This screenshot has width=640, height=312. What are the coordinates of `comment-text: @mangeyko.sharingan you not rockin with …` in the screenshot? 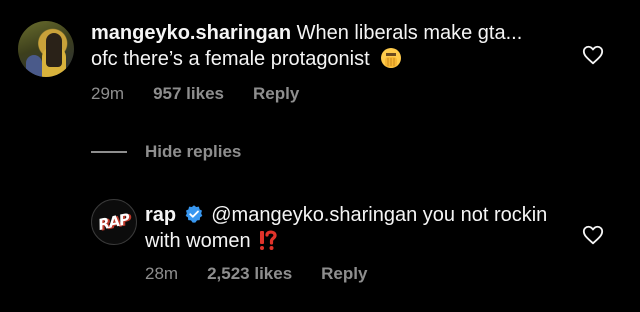 It's located at (346, 228).